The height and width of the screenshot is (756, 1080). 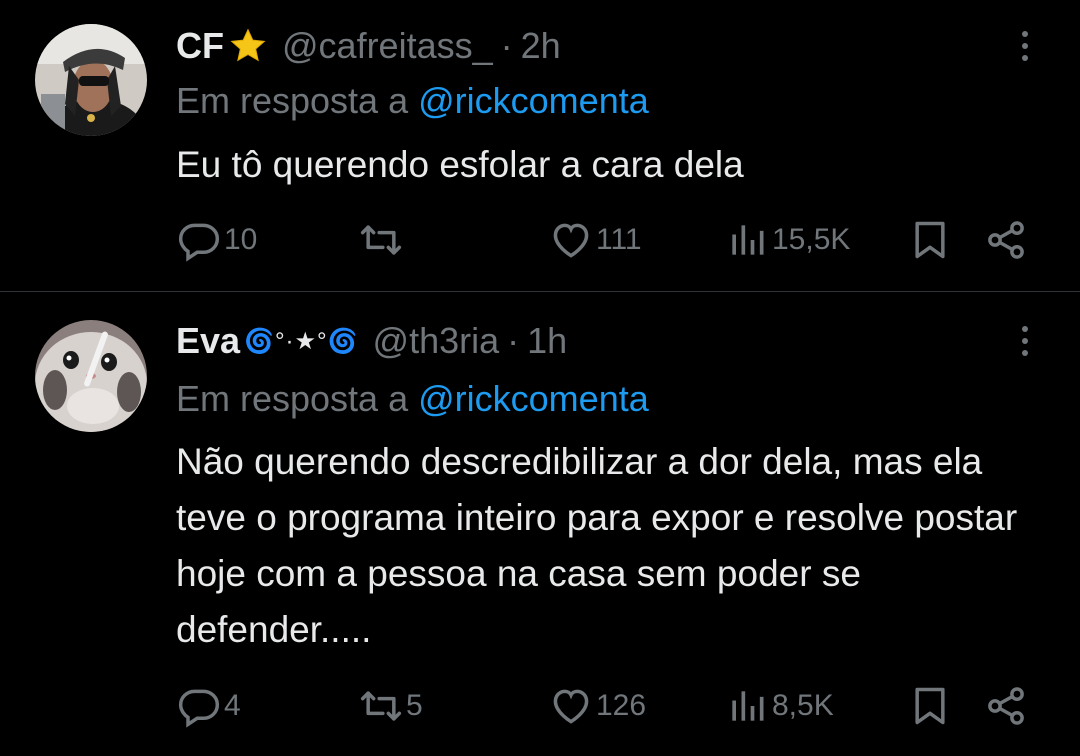 I want to click on action-bar: 10 111 15,5K, so click(x=608, y=240).